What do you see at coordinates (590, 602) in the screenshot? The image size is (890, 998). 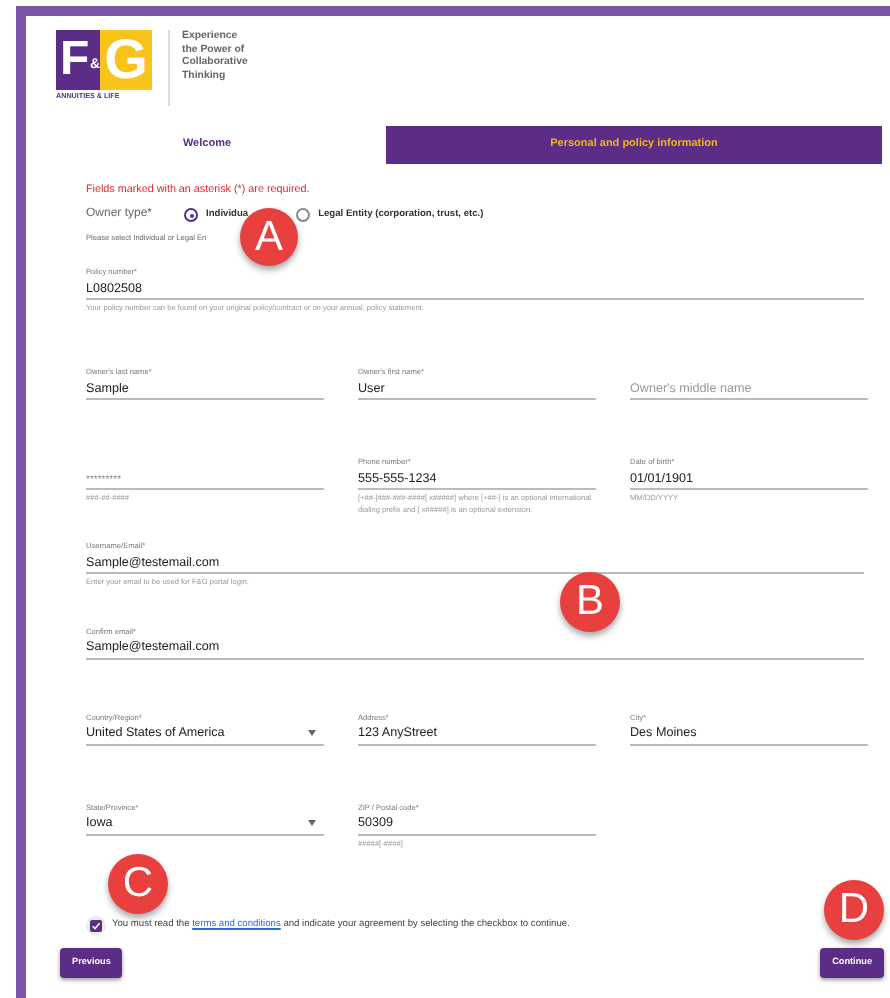 I see `callout-marker: B` at bounding box center [590, 602].